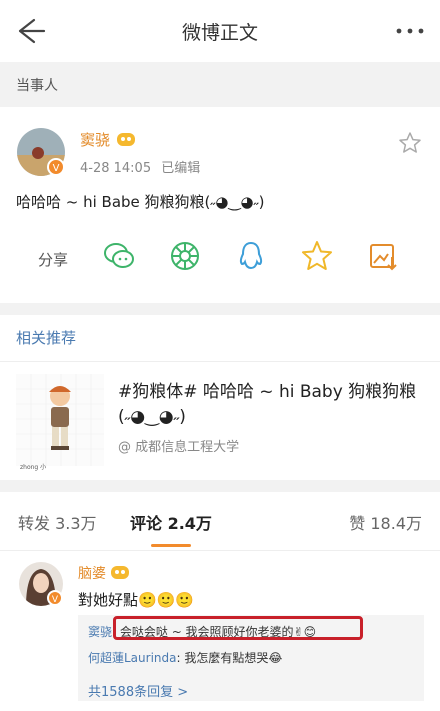 This screenshot has width=440, height=711. What do you see at coordinates (410, 31) in the screenshot?
I see `more-options-icon` at bounding box center [410, 31].